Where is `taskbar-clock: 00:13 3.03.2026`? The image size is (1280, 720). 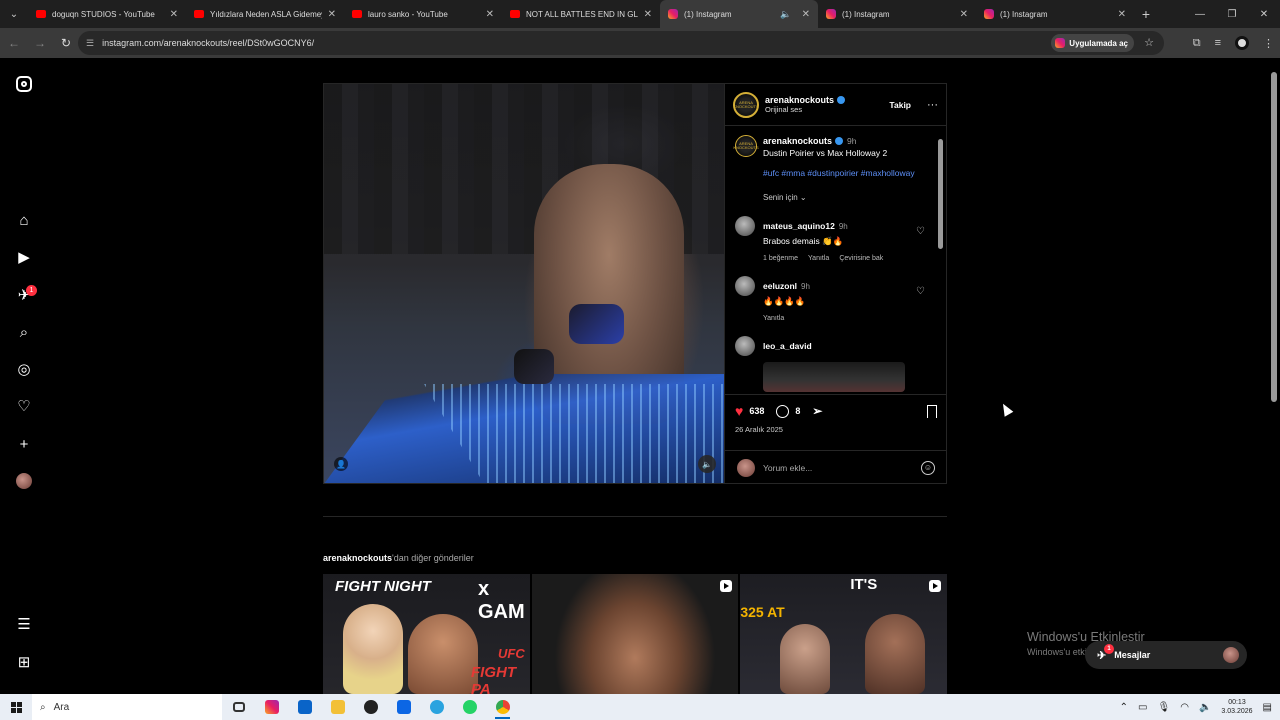
taskbar-clock: 00:13 3.03.2026 is located at coordinates (1236, 707).